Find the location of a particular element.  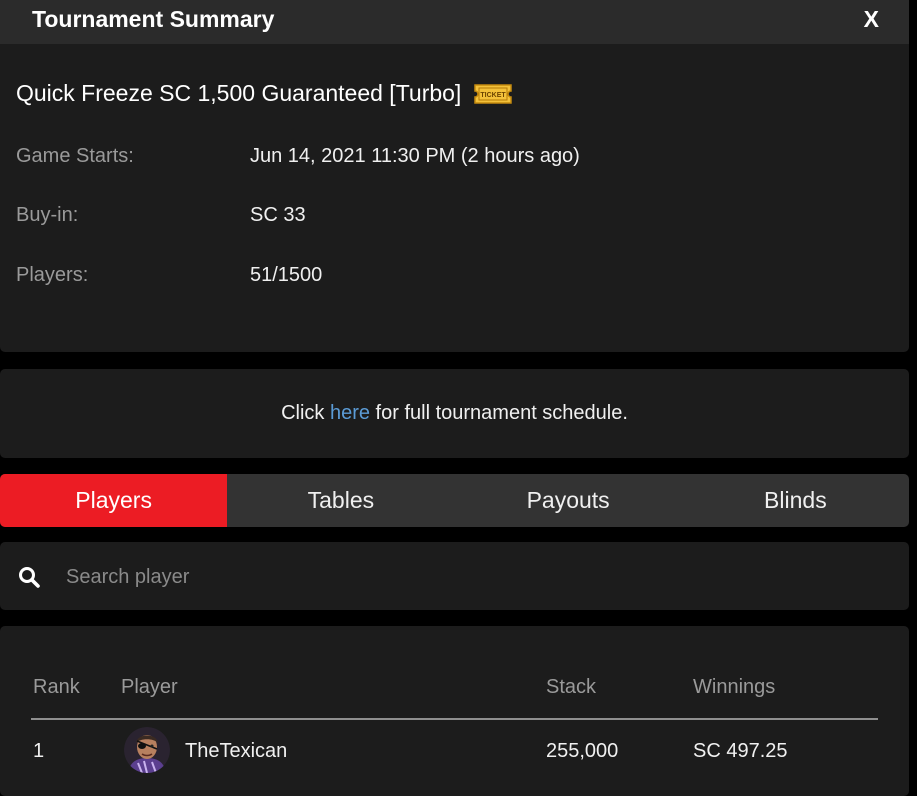

tab-blinds: Blinds is located at coordinates (795, 500).